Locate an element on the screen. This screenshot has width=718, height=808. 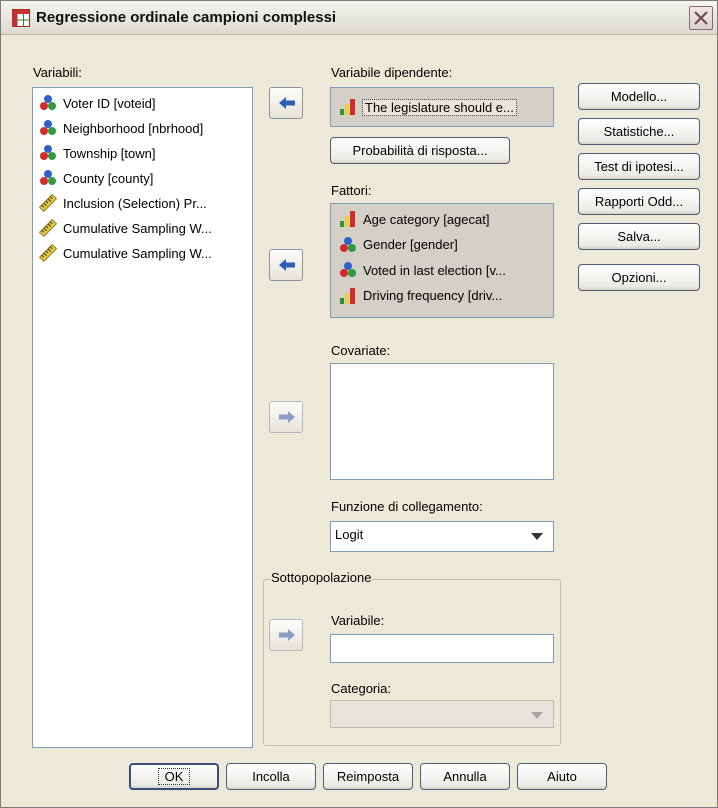
dependent-label: Variabile dipendente: is located at coordinates (392, 72).